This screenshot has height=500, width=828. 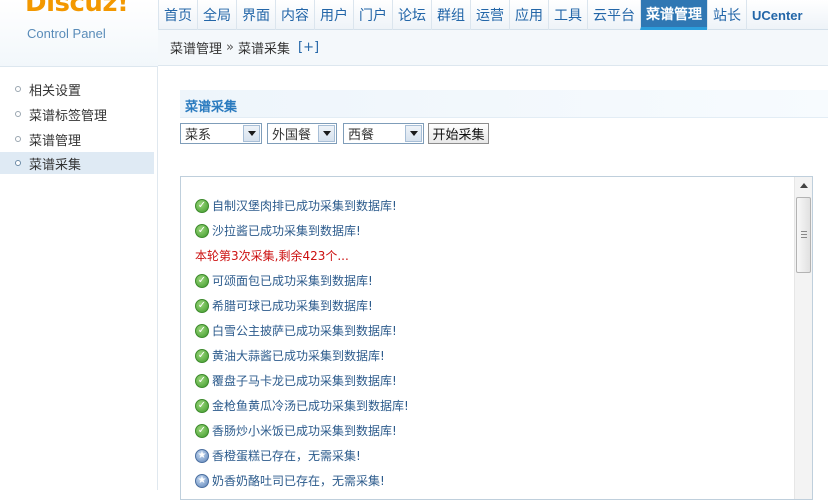 I want to click on log-line-text: 香橙蛋糕已存在，无需采集!, so click(x=286, y=455).